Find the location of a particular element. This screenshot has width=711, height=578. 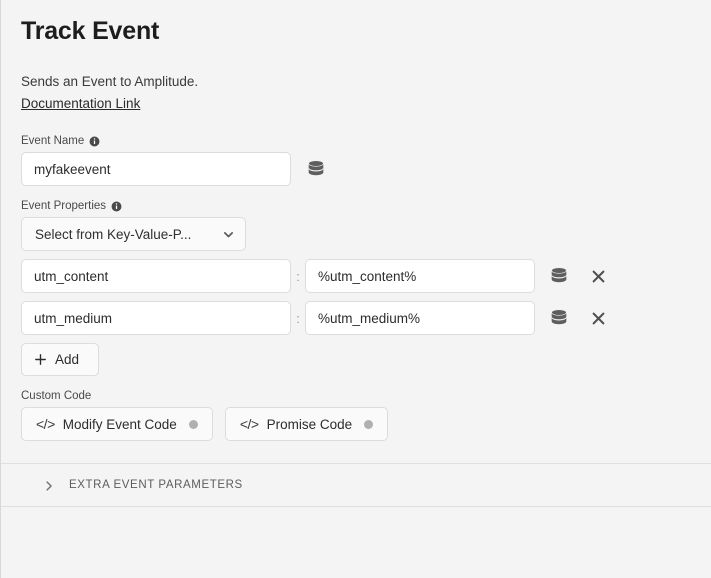

event-name-label: Event Name is located at coordinates (53, 141).